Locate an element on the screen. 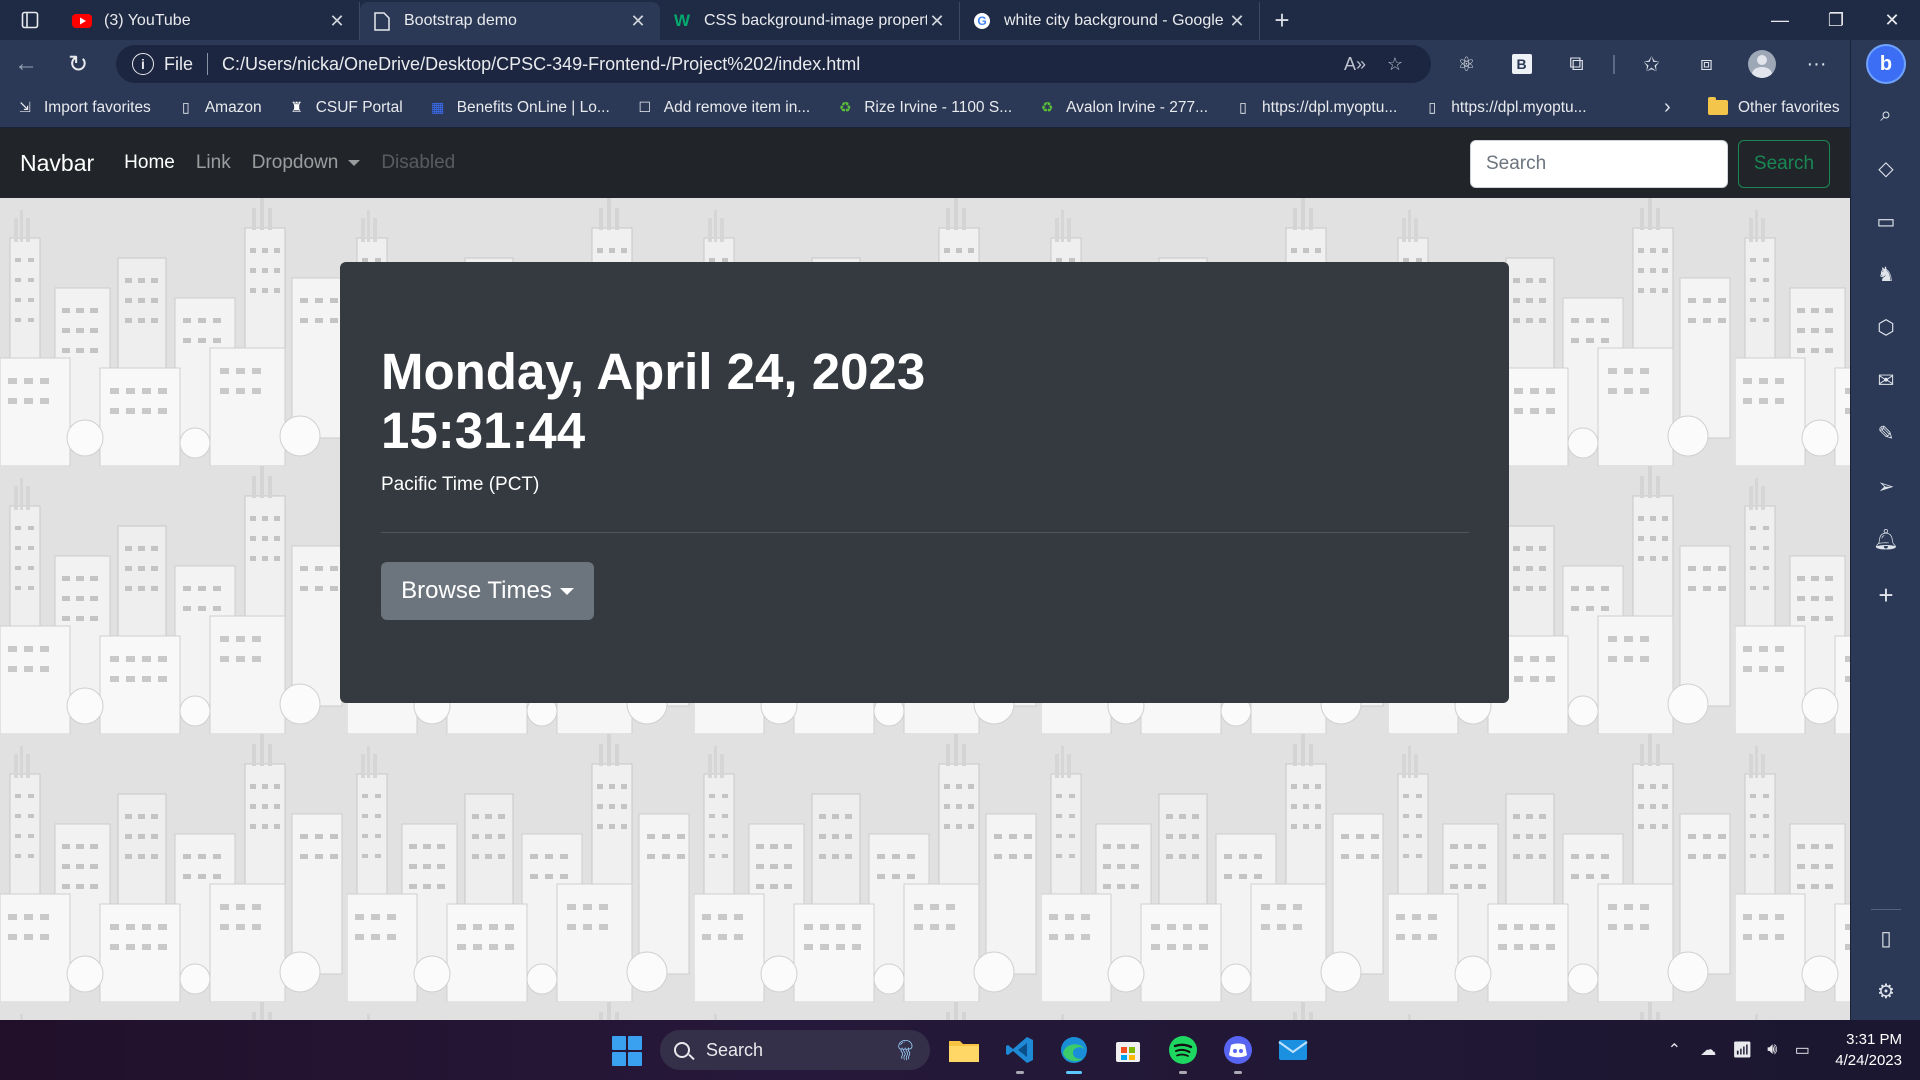  nav-link-home: Home is located at coordinates (149, 163).